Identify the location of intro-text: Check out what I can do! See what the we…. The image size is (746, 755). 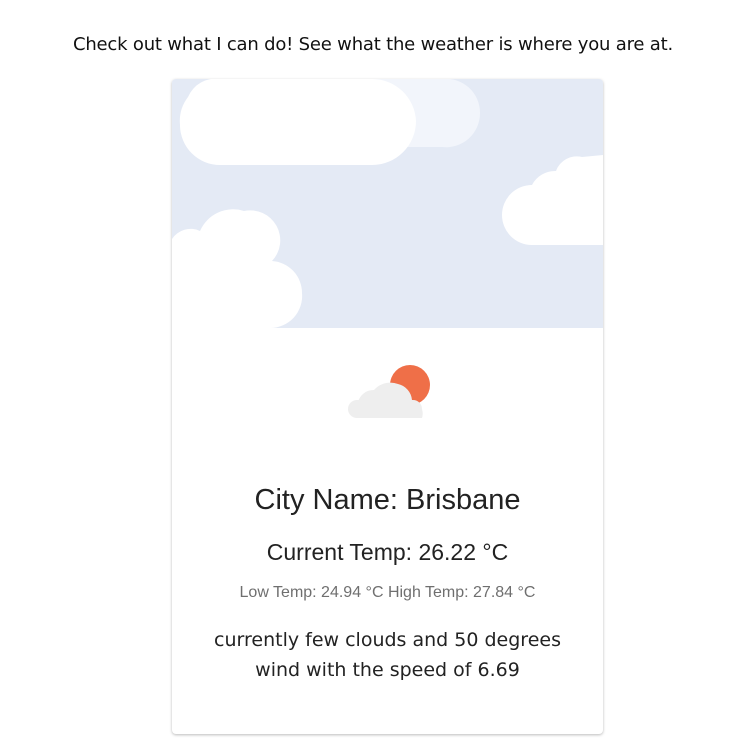
(373, 44).